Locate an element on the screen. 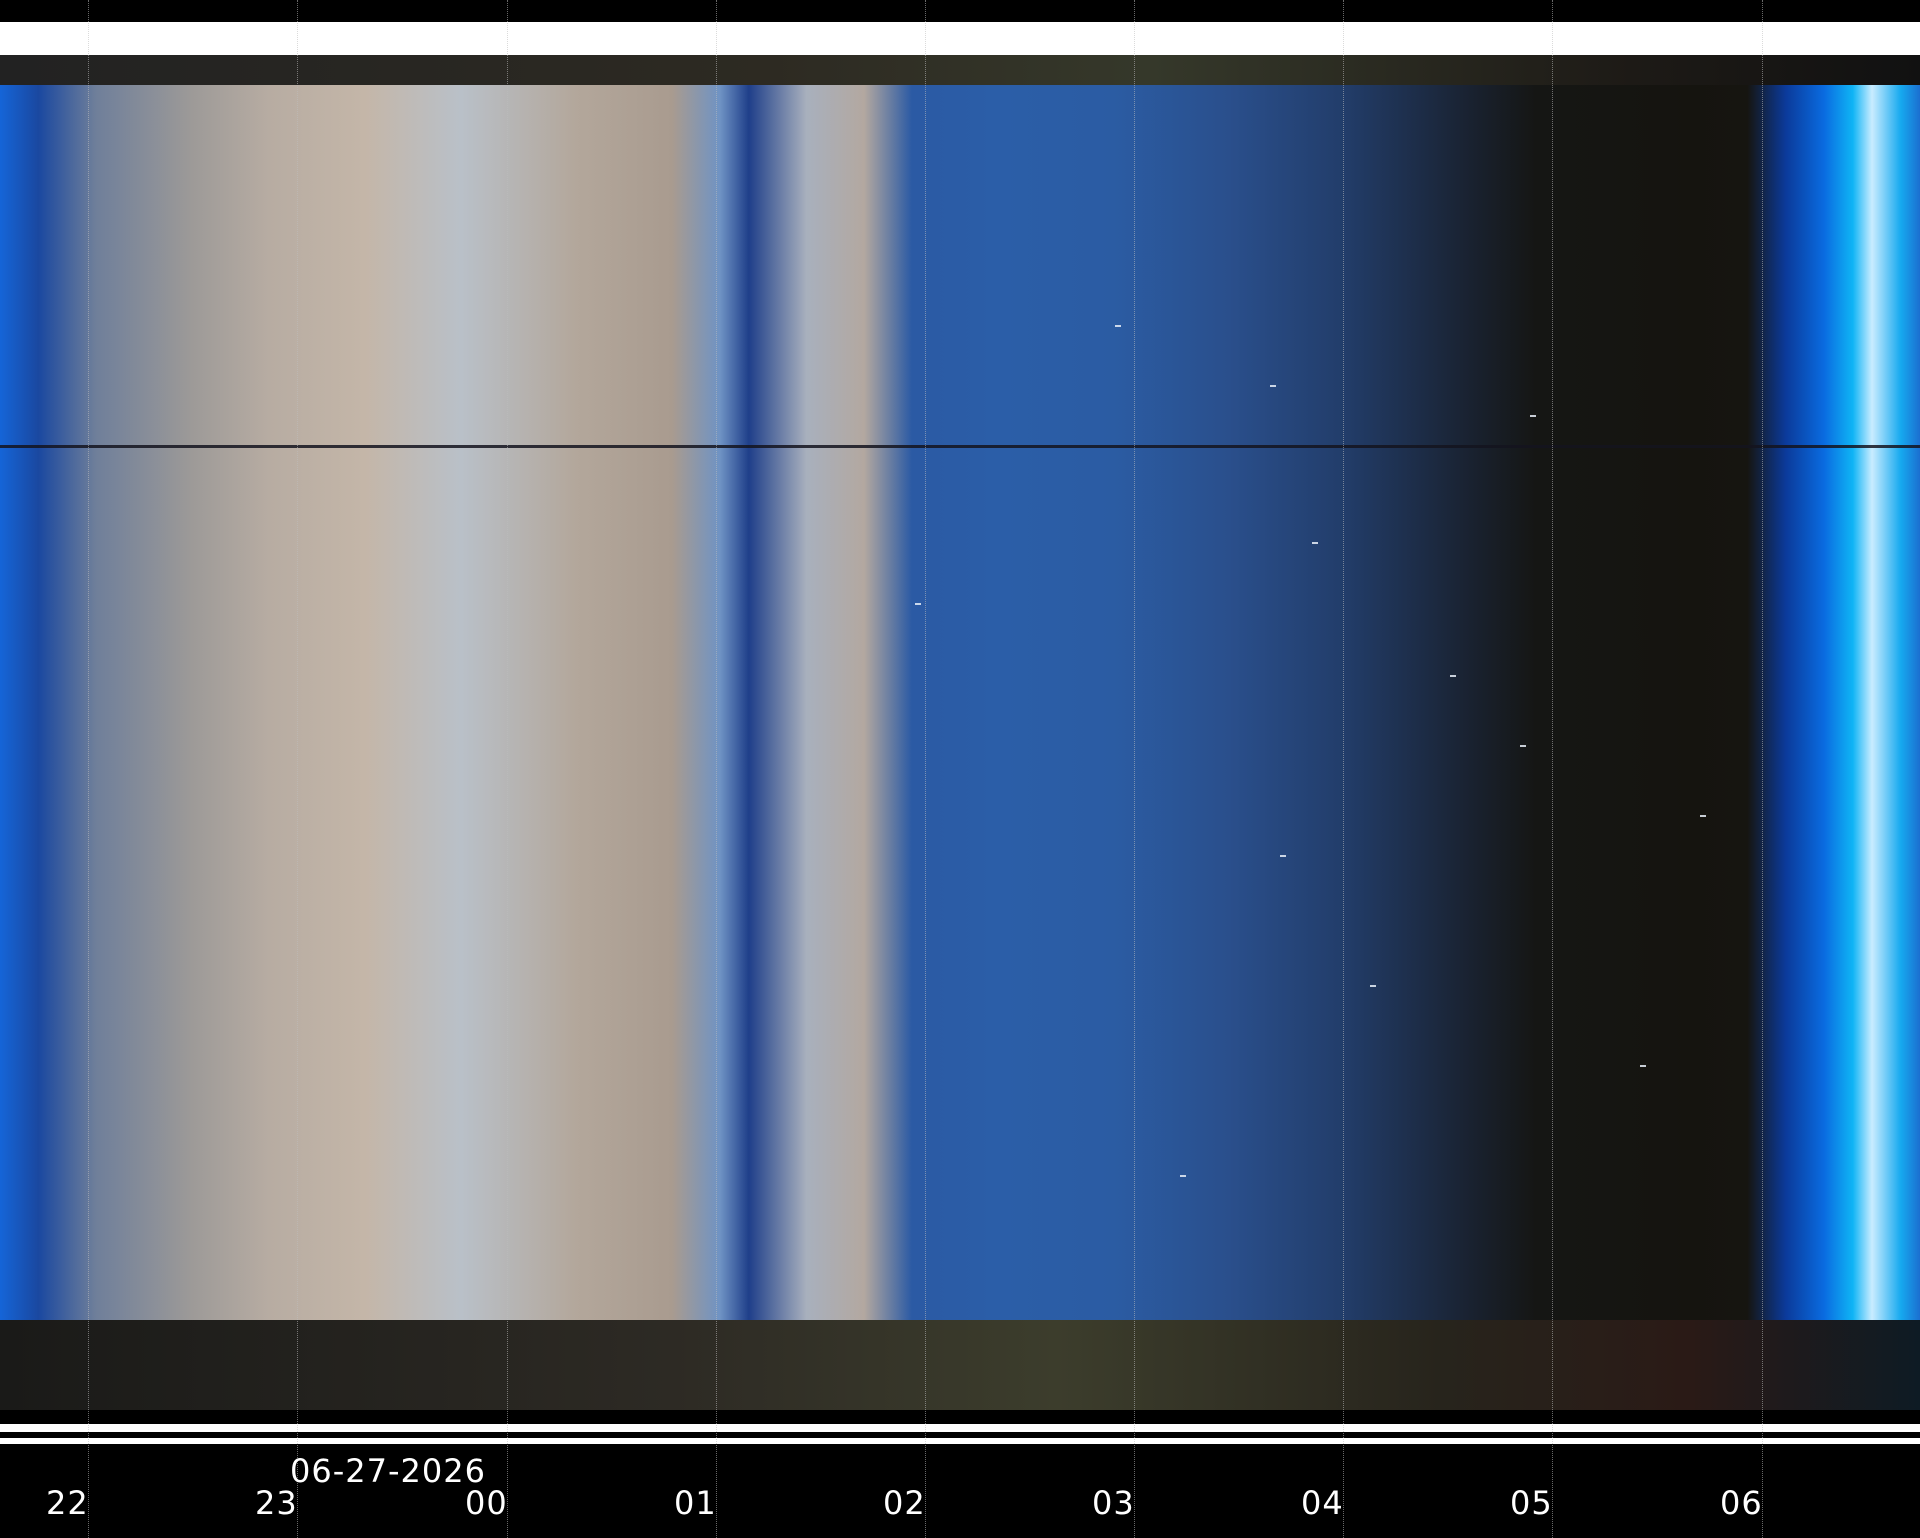 This screenshot has width=1920, height=1538. hour-label: 04 is located at coordinates (1322, 1503).